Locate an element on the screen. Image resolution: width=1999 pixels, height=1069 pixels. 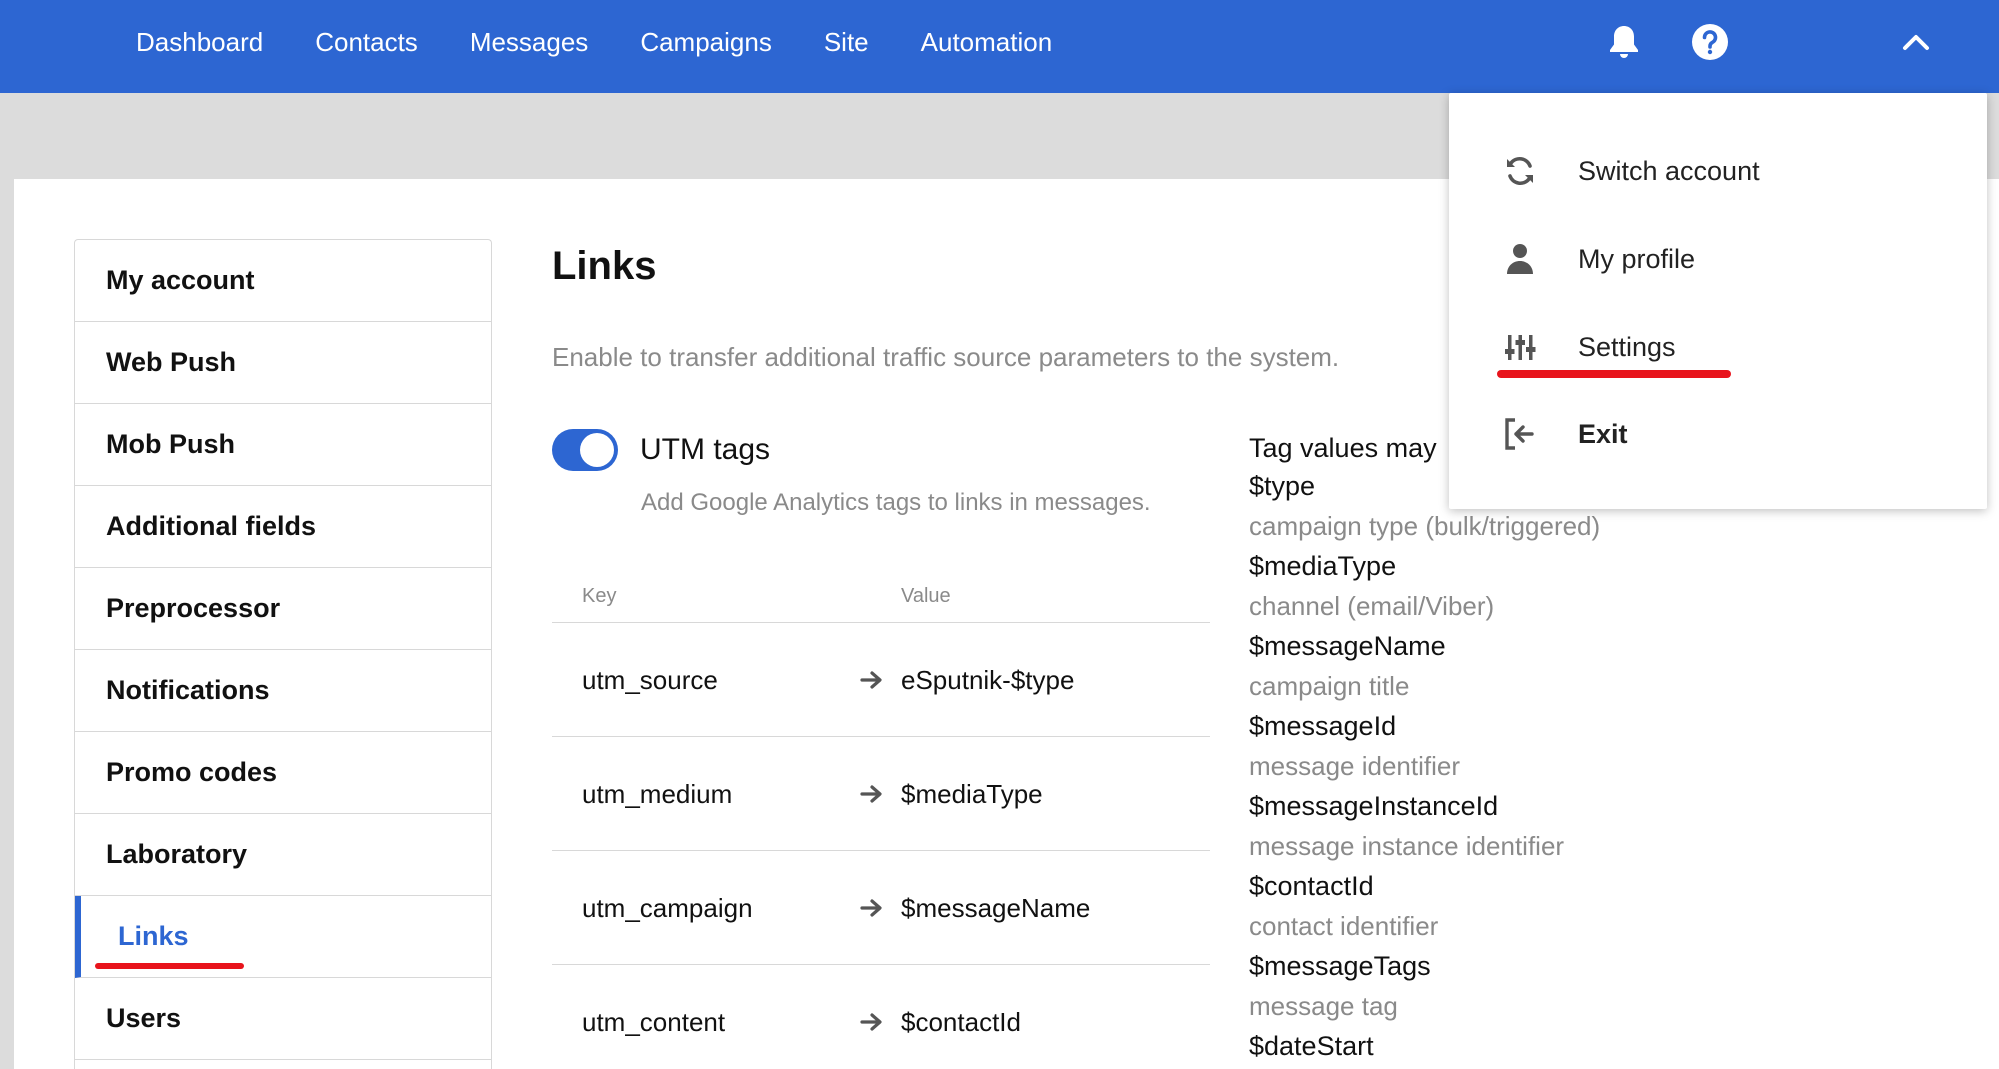
variable-description: contact identifier is located at coordinates (1344, 926).